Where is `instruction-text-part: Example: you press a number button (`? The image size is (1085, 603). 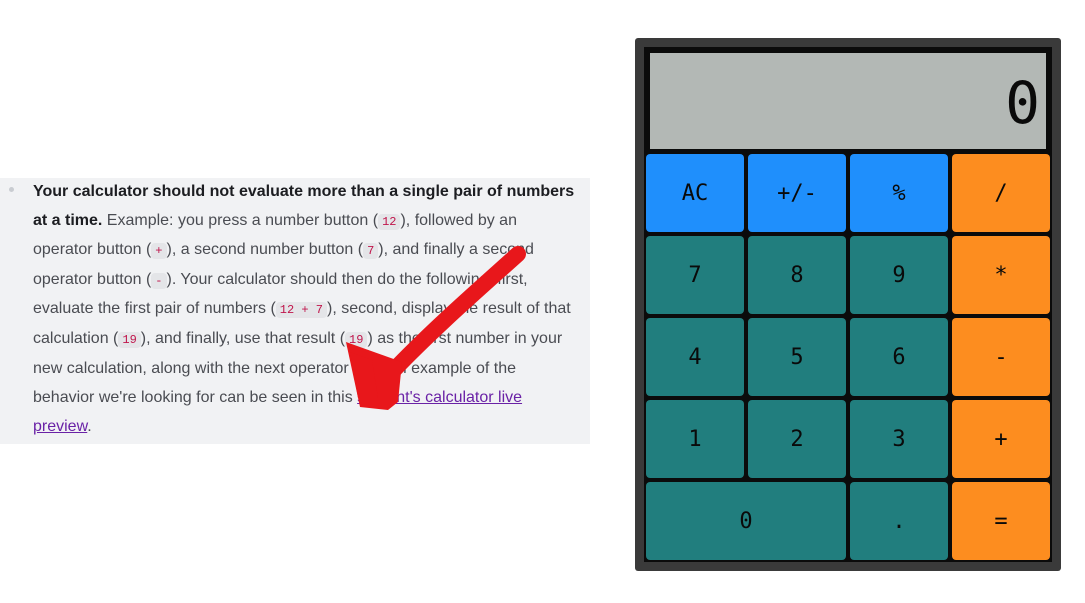 instruction-text-part: Example: you press a number button ( is located at coordinates (240, 220).